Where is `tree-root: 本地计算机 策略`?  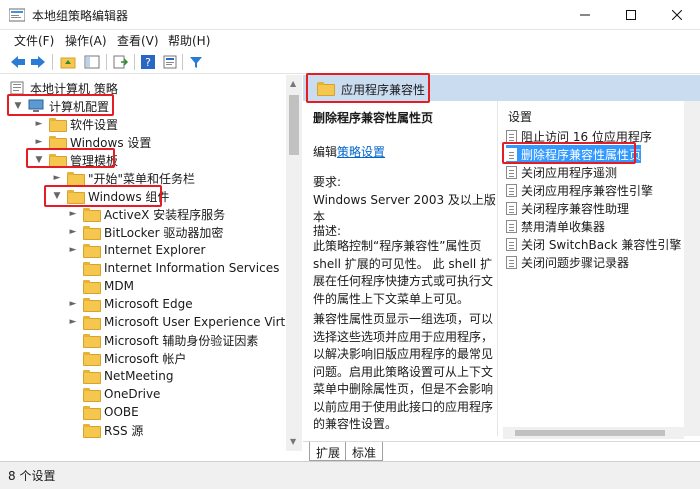 tree-root: 本地计算机 策略 is located at coordinates (64, 88).